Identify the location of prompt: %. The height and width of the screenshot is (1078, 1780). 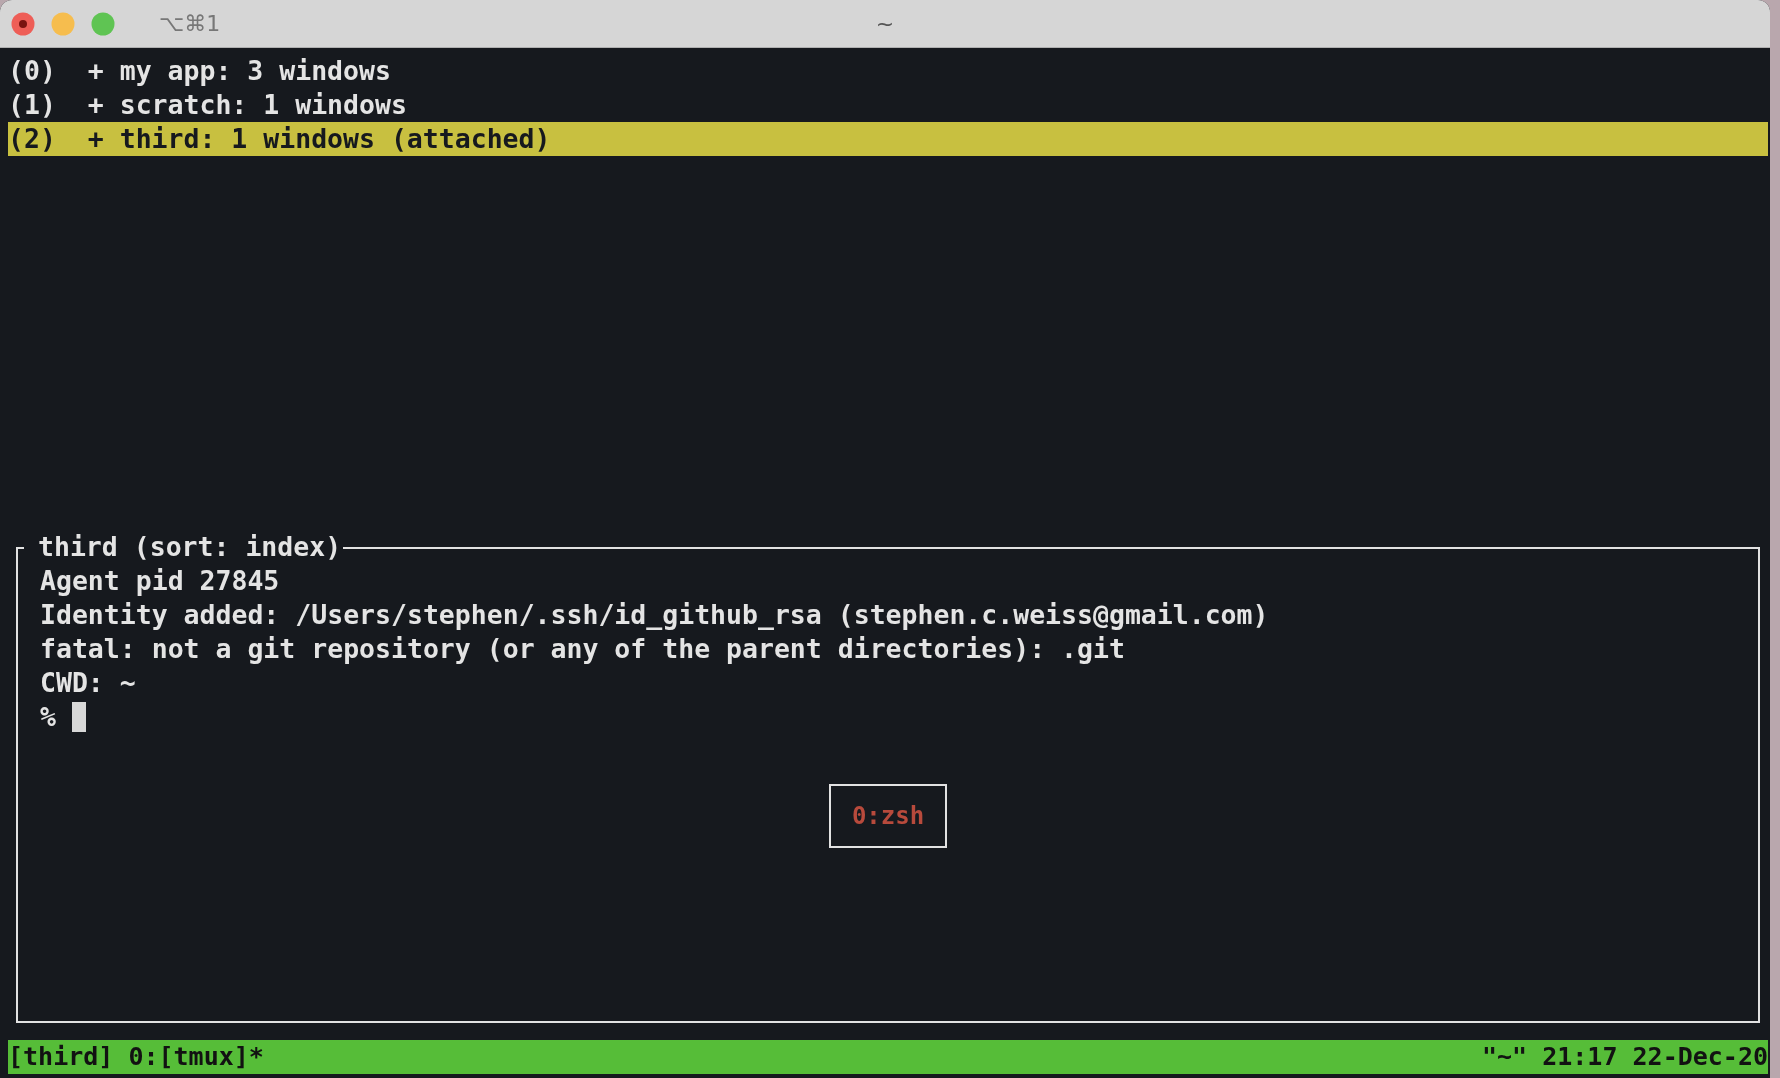
(48, 717).